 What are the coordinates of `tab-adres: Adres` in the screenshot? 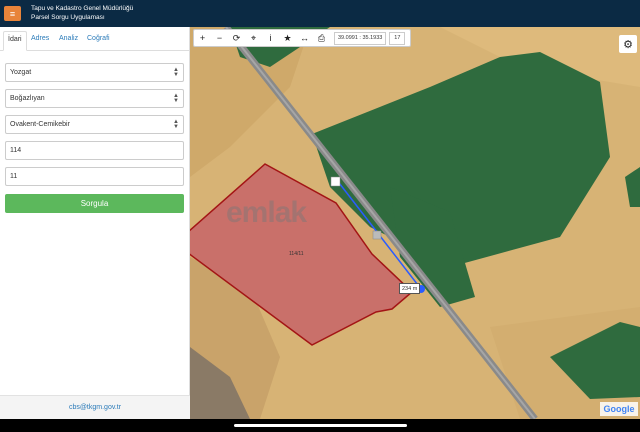 It's located at (40, 38).